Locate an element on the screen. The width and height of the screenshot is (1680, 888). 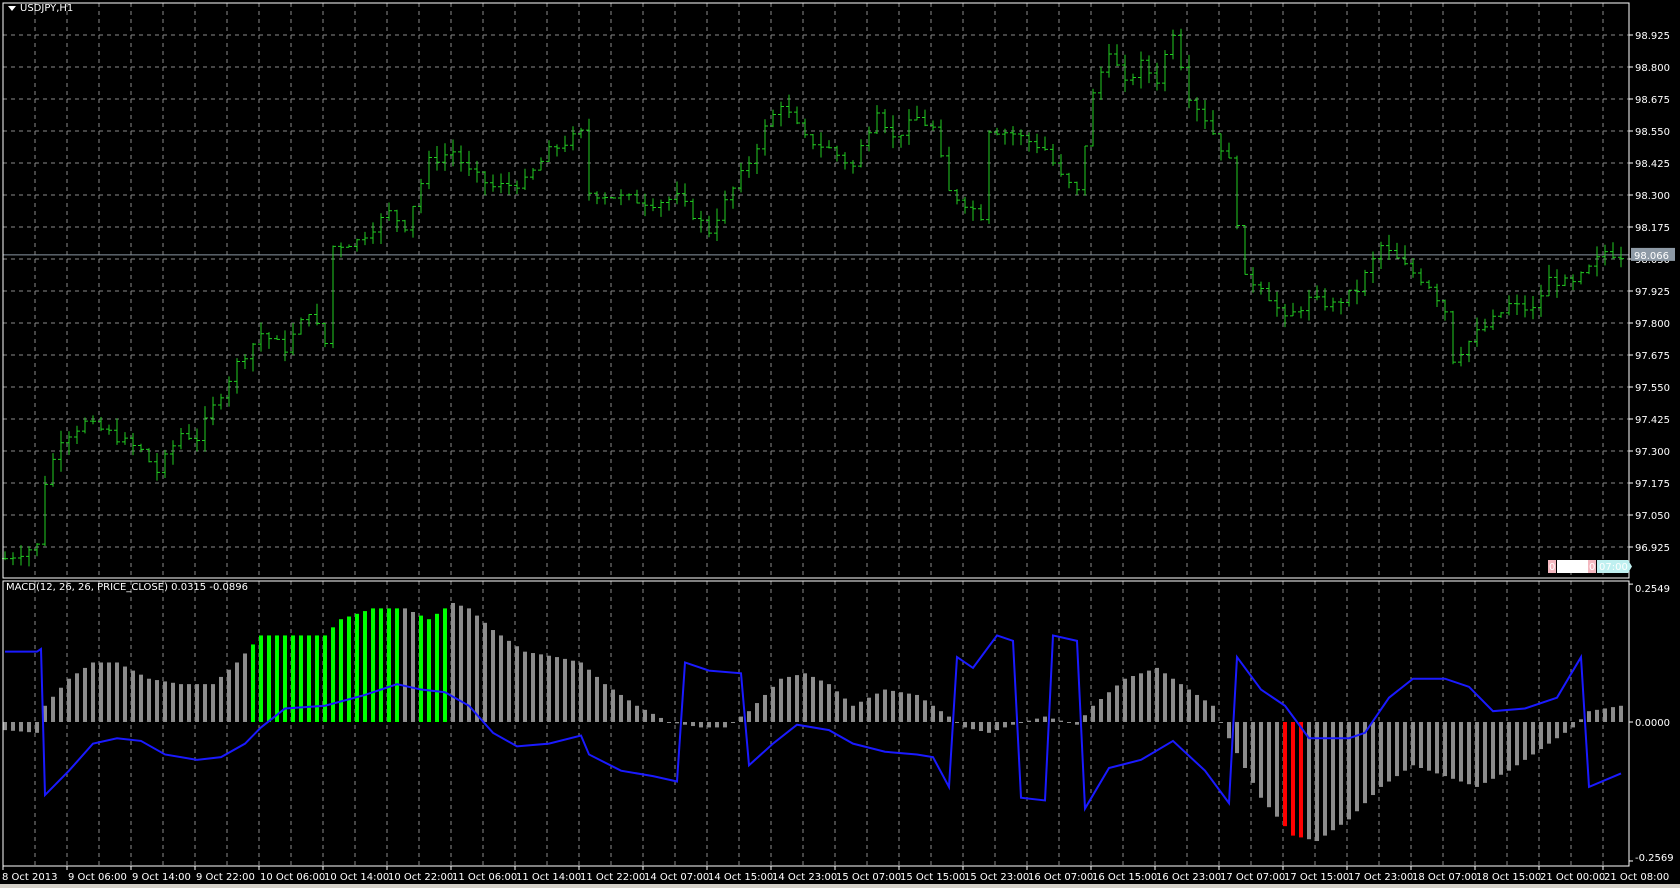
x-tick-label: 18 Oct 07:00 is located at coordinates (1444, 877).